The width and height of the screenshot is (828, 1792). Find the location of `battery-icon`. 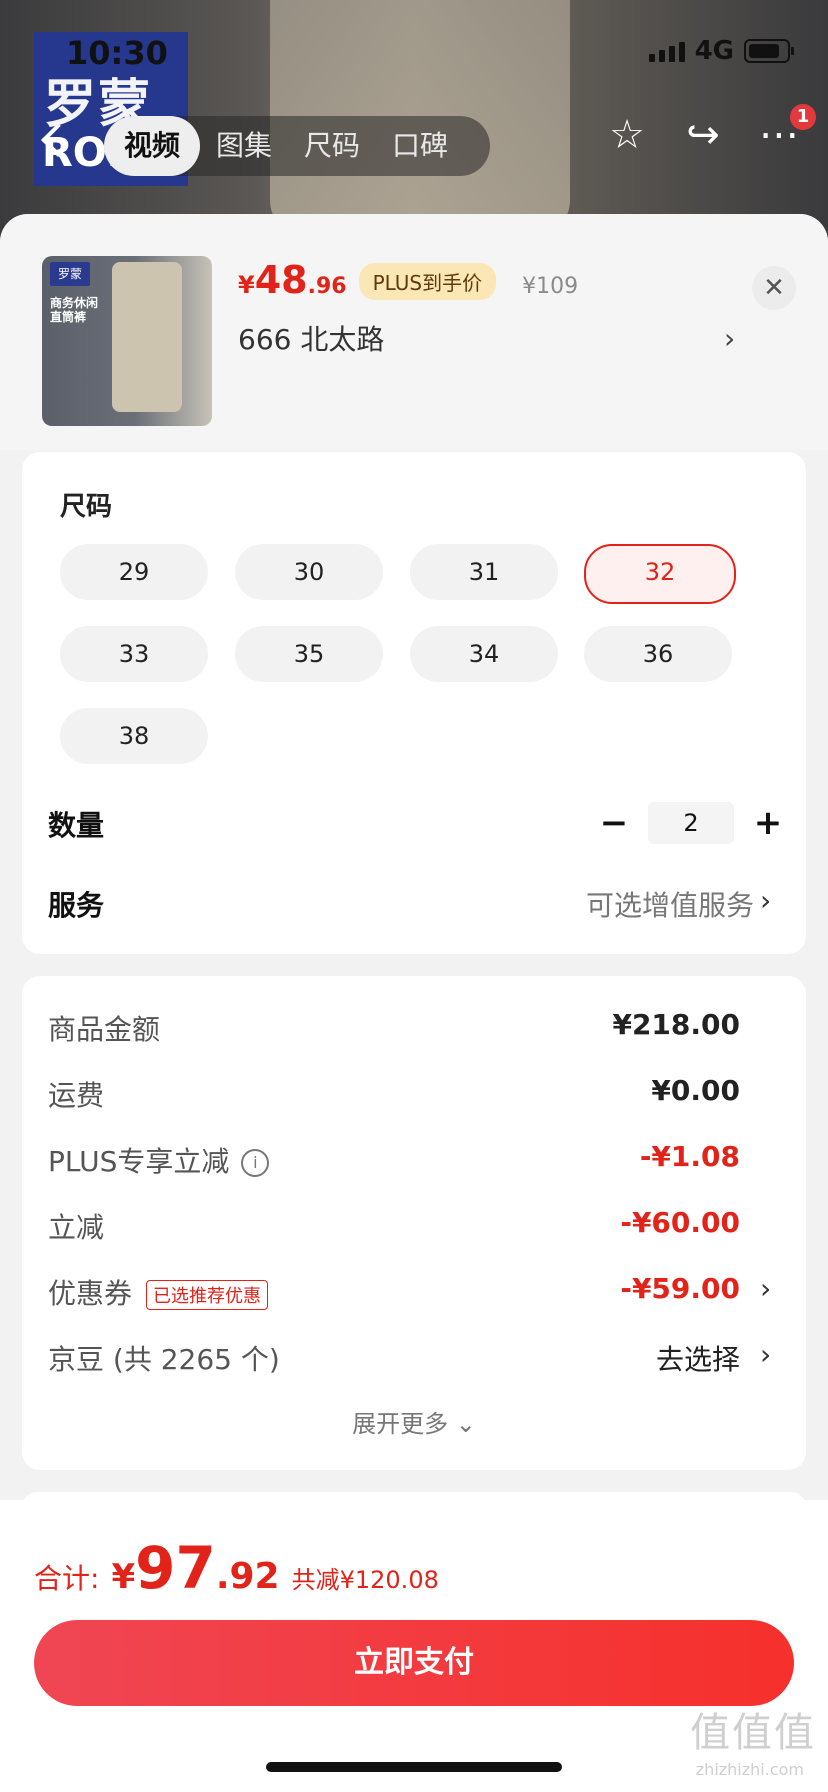

battery-icon is located at coordinates (769, 51).